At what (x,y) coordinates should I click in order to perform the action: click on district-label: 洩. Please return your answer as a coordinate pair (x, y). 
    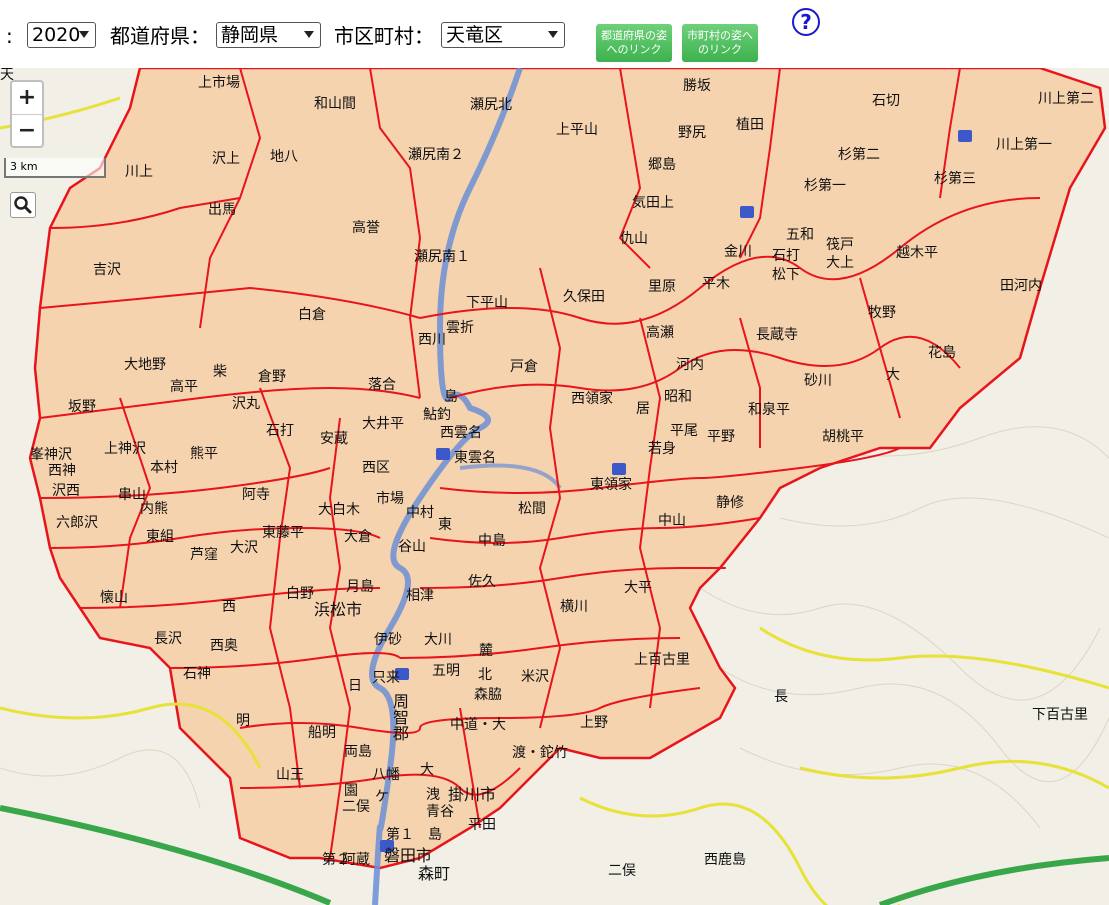
    Looking at the image, I should click on (433, 795).